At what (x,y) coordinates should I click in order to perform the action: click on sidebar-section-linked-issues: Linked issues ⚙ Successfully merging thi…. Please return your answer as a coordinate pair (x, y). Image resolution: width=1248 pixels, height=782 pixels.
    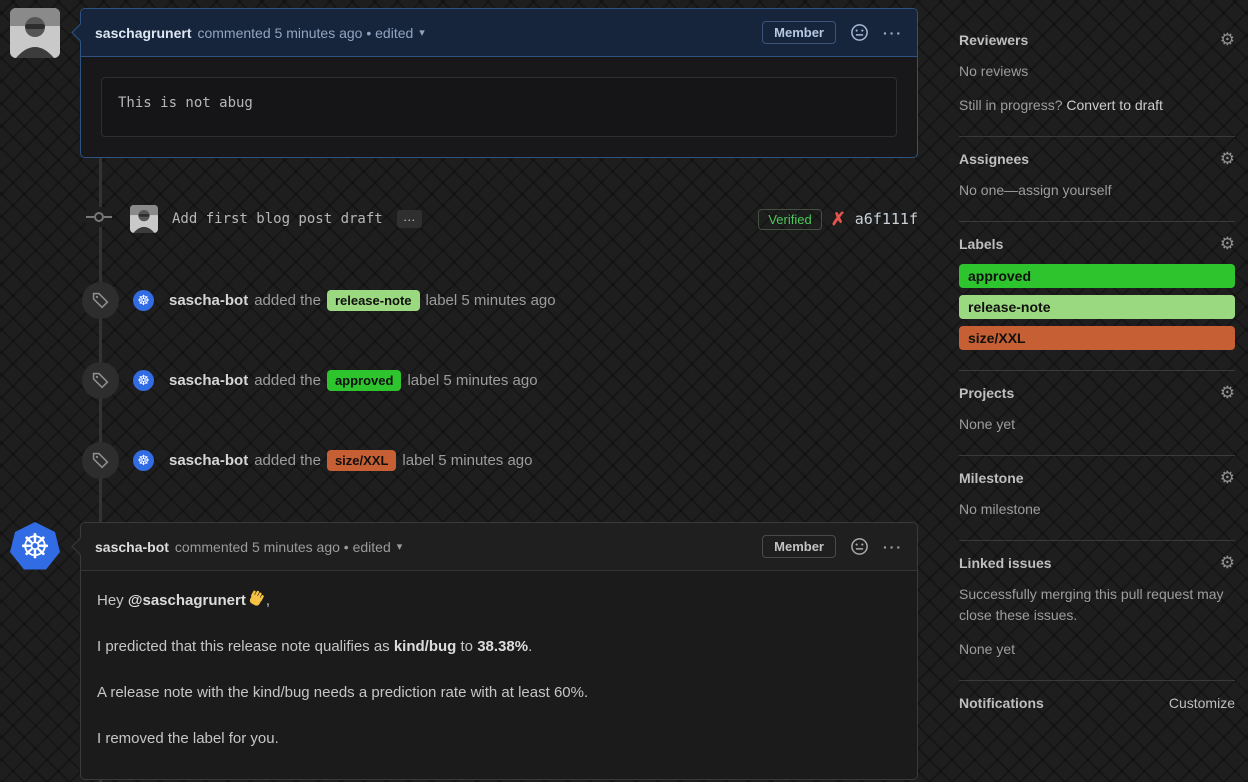
    Looking at the image, I should click on (1097, 611).